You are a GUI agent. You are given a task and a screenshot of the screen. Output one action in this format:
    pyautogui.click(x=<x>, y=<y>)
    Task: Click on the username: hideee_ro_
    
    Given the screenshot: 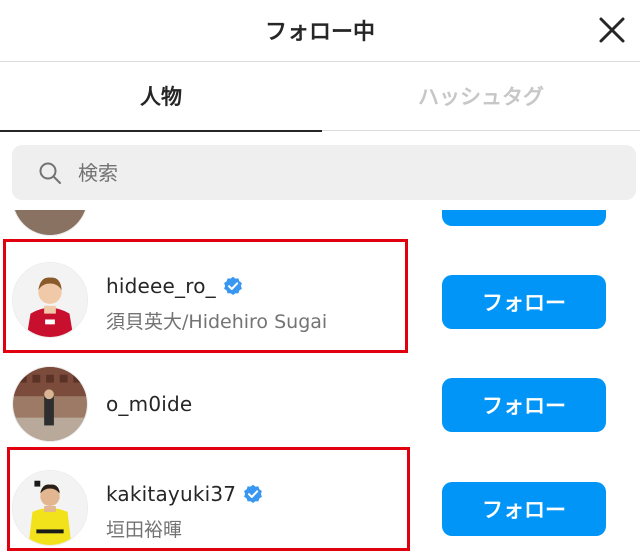 What is the action you would take?
    pyautogui.click(x=161, y=286)
    